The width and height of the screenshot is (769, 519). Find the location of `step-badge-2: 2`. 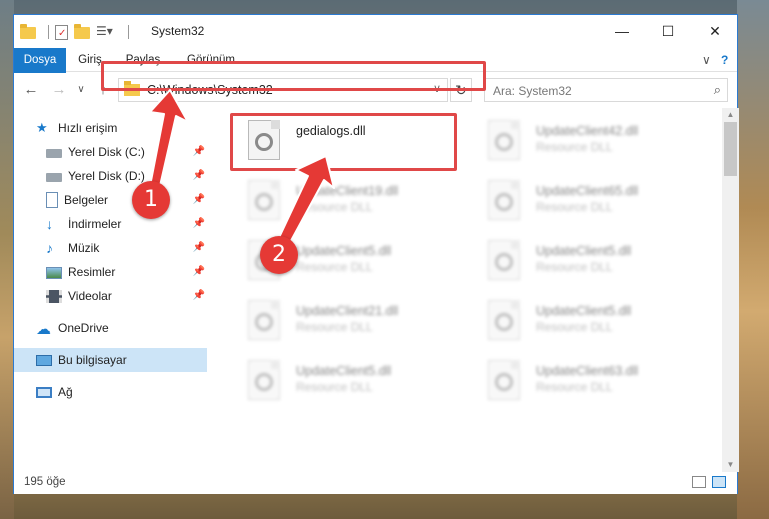

step-badge-2: 2 is located at coordinates (279, 255).